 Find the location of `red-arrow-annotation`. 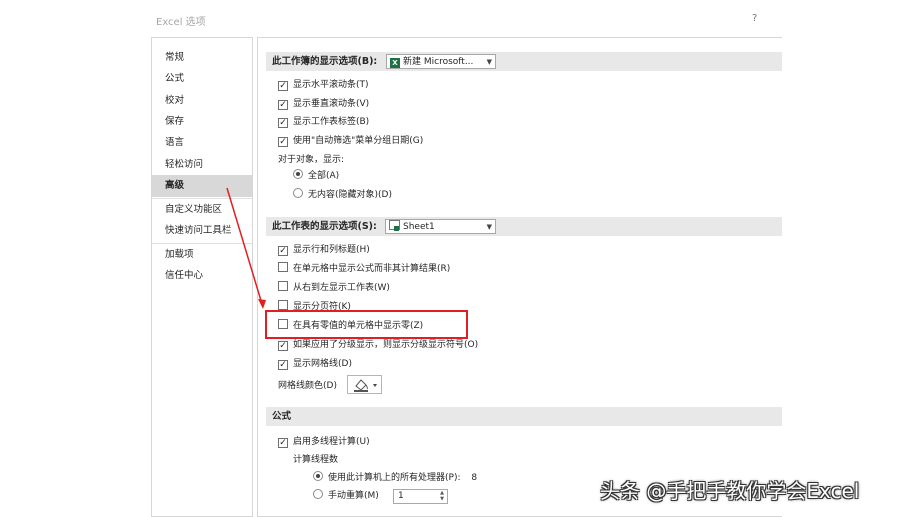

red-arrow-annotation is located at coordinates (246, 248).